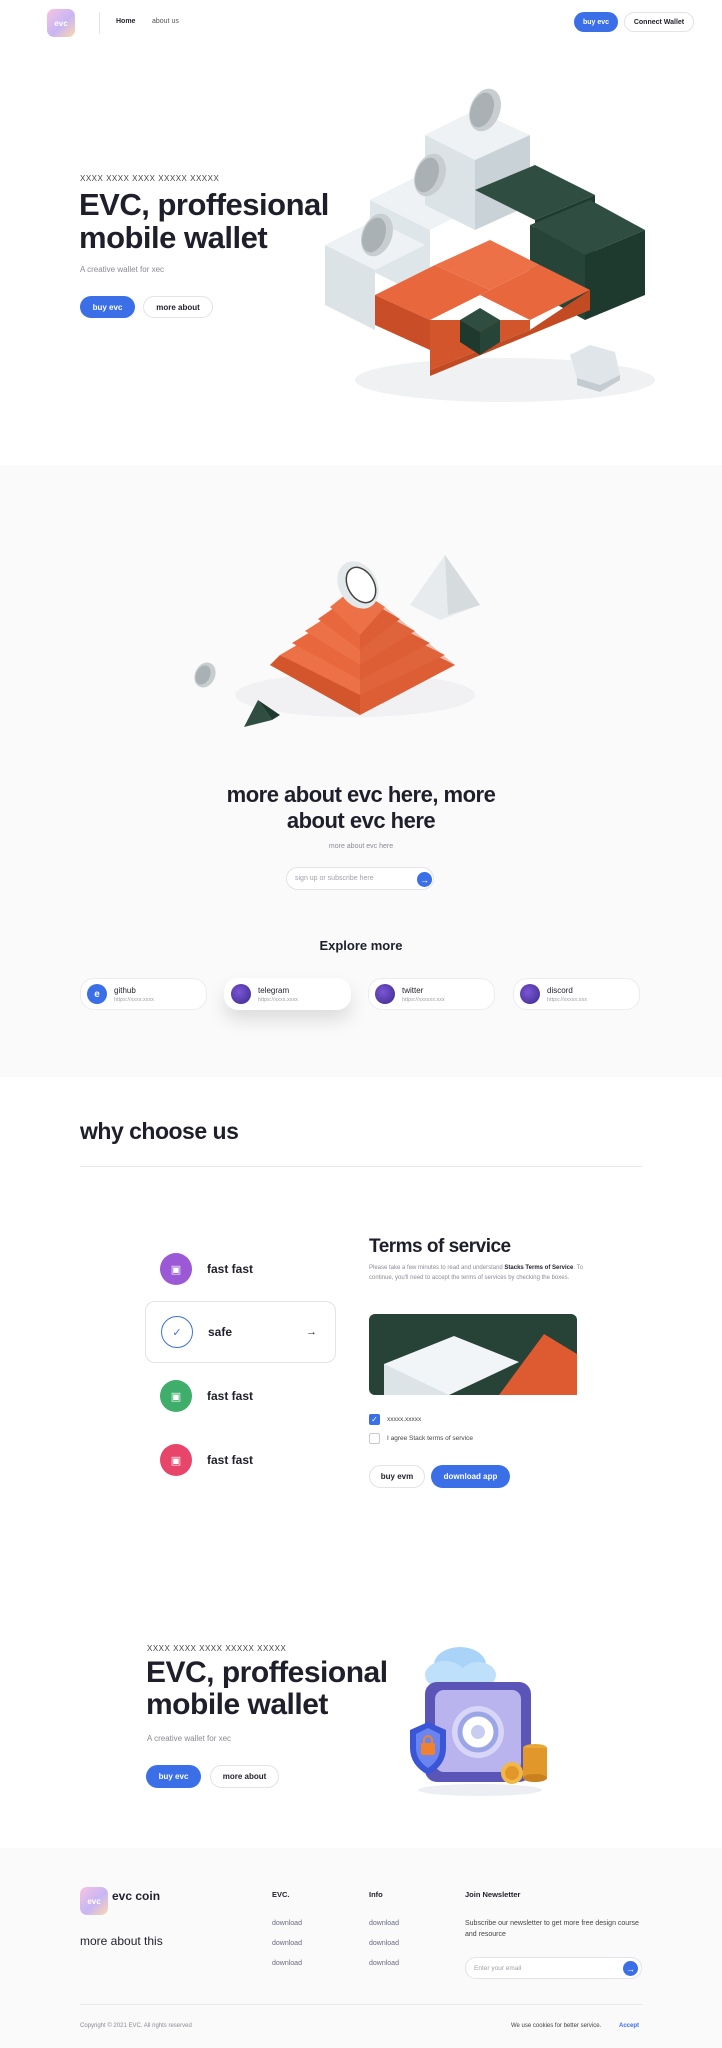 The width and height of the screenshot is (722, 2048). What do you see at coordinates (397, 1476) in the screenshot?
I see `buy-evm-button: buy evm` at bounding box center [397, 1476].